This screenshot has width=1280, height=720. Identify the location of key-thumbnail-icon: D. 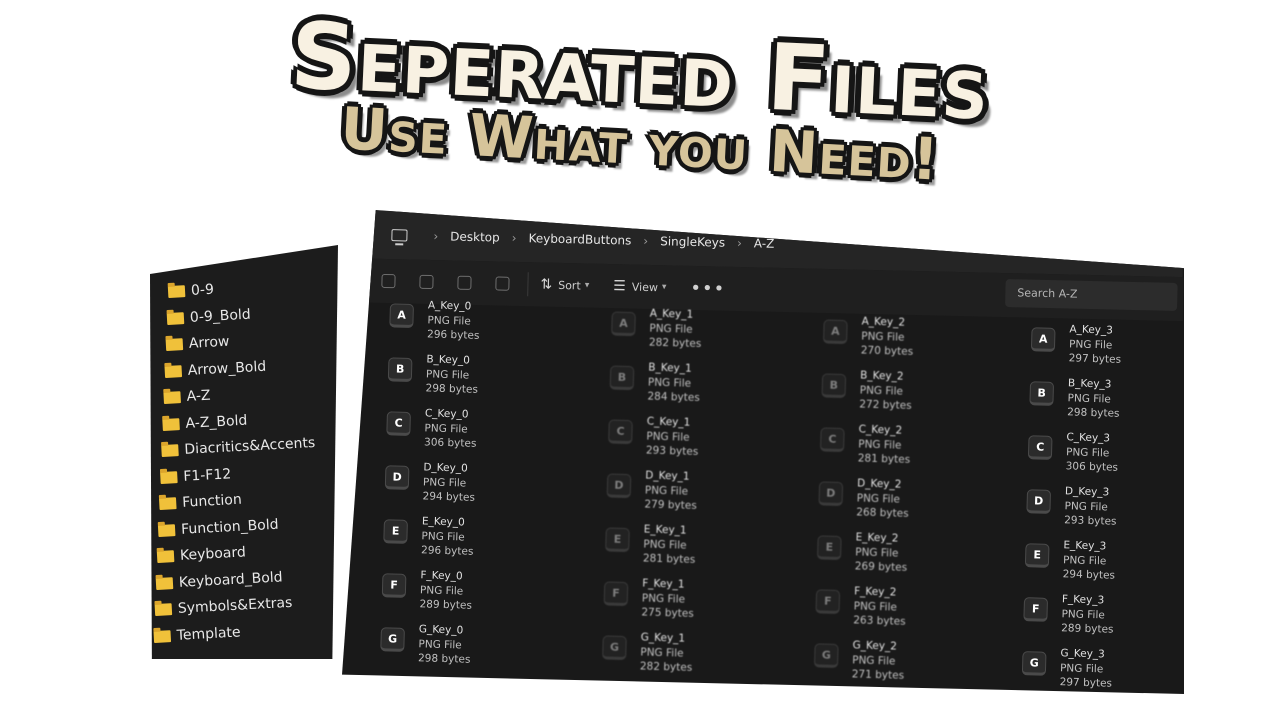
(619, 486).